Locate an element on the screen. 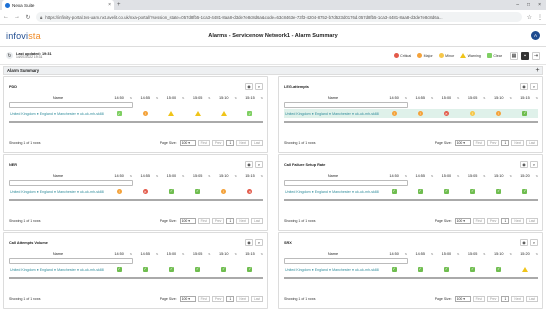  back-icon: ← is located at coordinates (6, 17).